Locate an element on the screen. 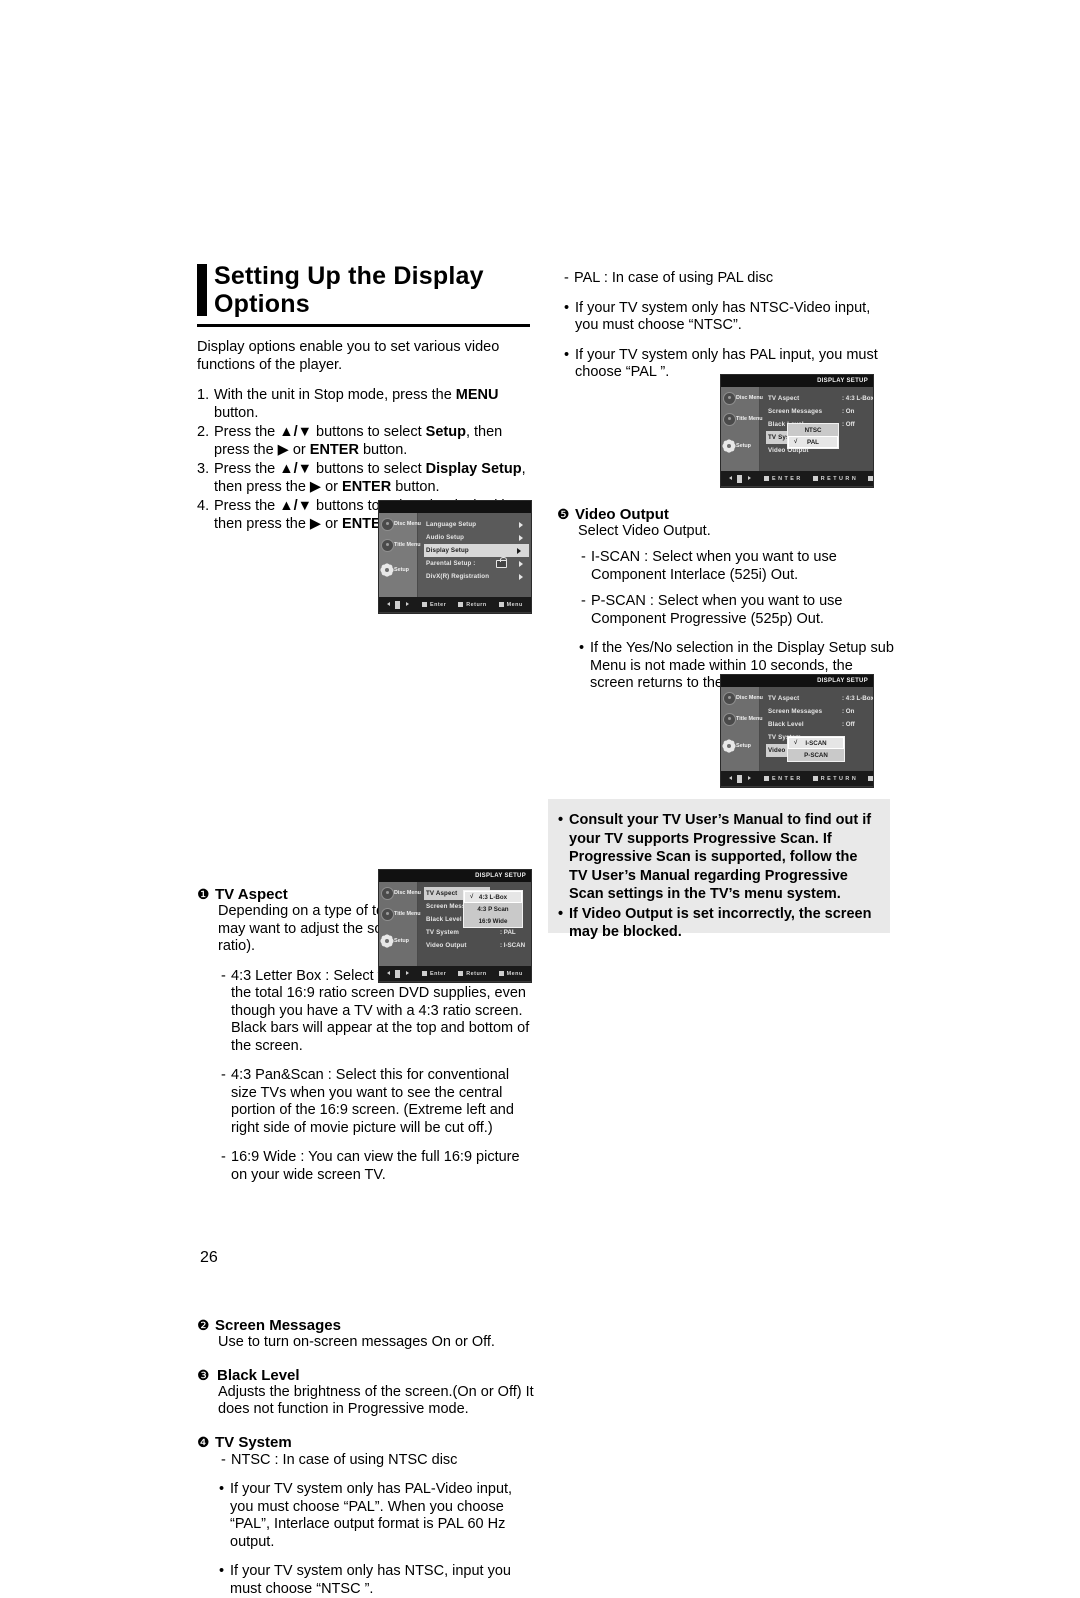  osd-sidebar-disc-menu-label: Disc Menu is located at coordinates (407, 524).